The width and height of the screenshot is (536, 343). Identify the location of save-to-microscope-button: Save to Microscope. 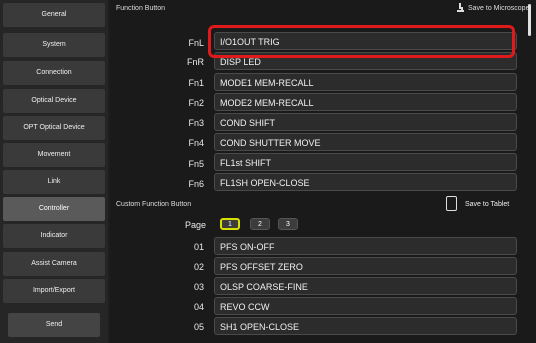
(498, 8).